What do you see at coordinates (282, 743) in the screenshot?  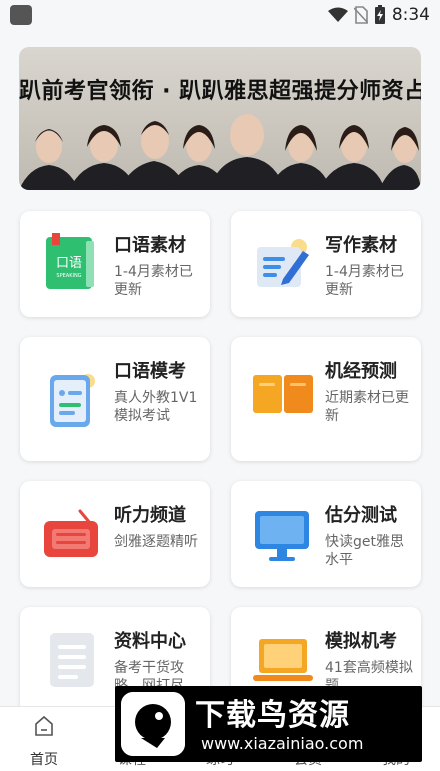 I see `watermark-url: www.xiazainiao.com` at bounding box center [282, 743].